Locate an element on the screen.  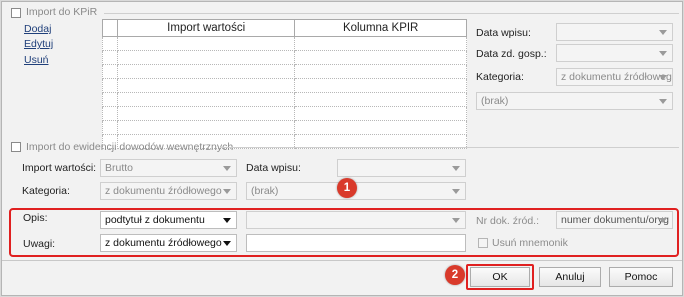
grid-header-row: Import wartości Kolumna KPIR is located at coordinates (284, 28).